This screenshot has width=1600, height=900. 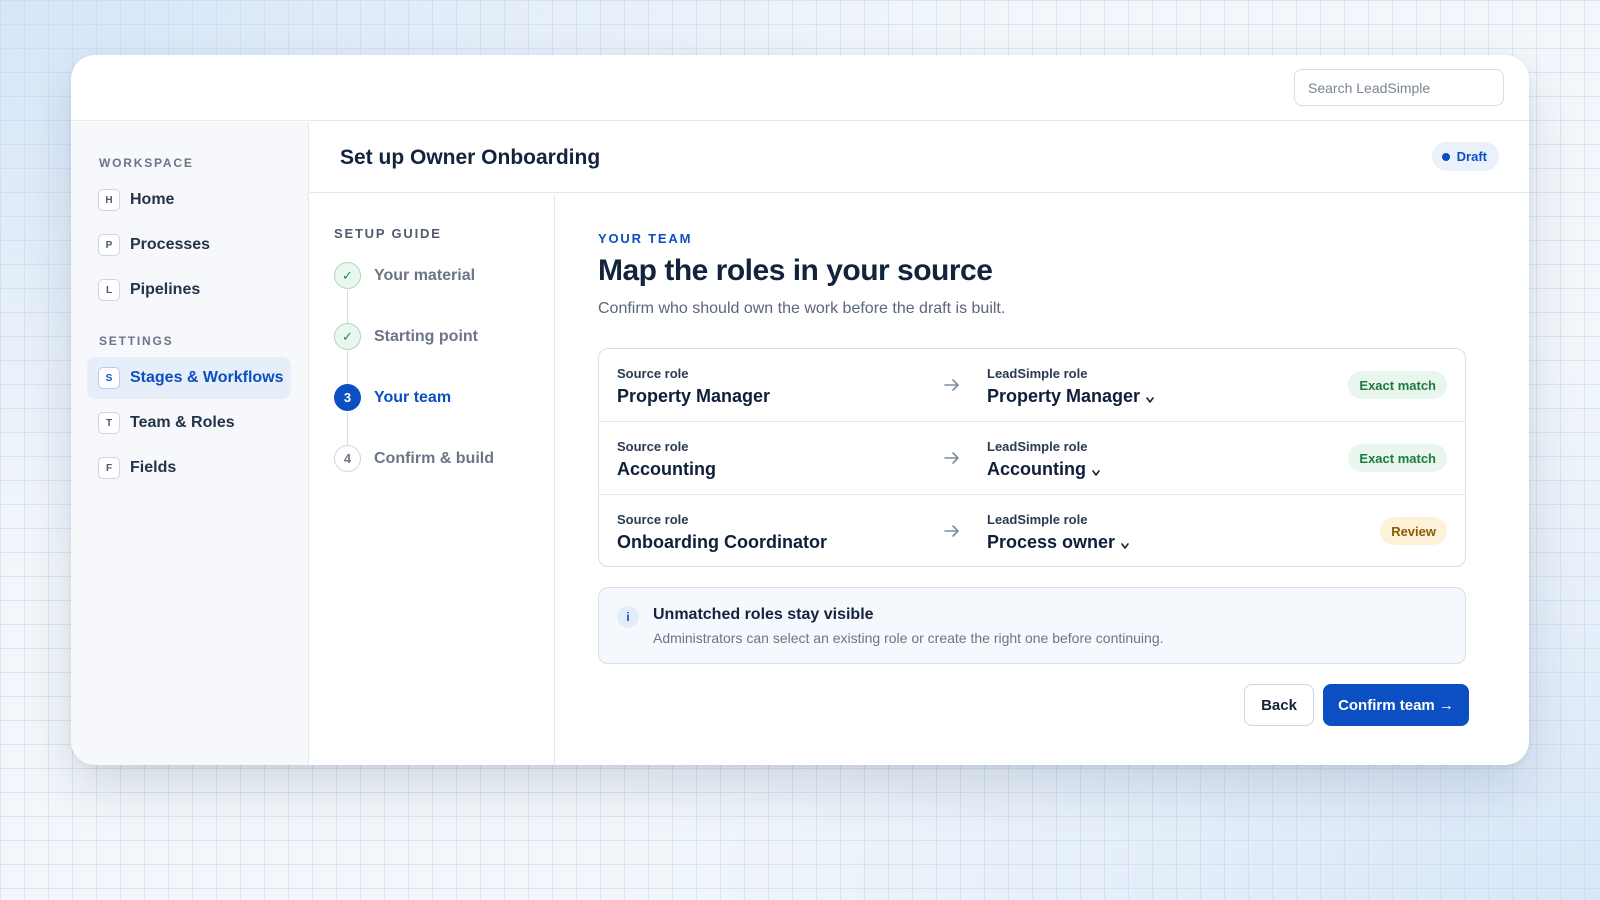 I want to click on search-input, so click(x=1399, y=87).